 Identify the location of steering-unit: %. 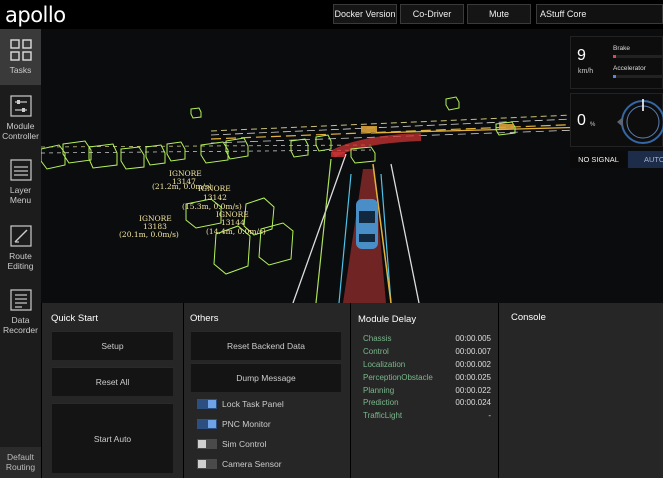
(593, 125).